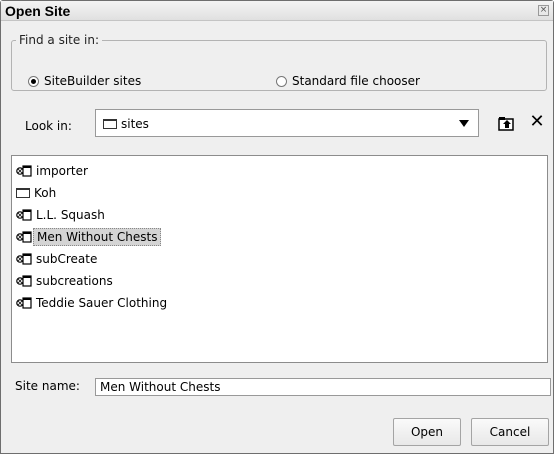 This screenshot has width=554, height=454. I want to click on radio-indicator, so click(281, 81).